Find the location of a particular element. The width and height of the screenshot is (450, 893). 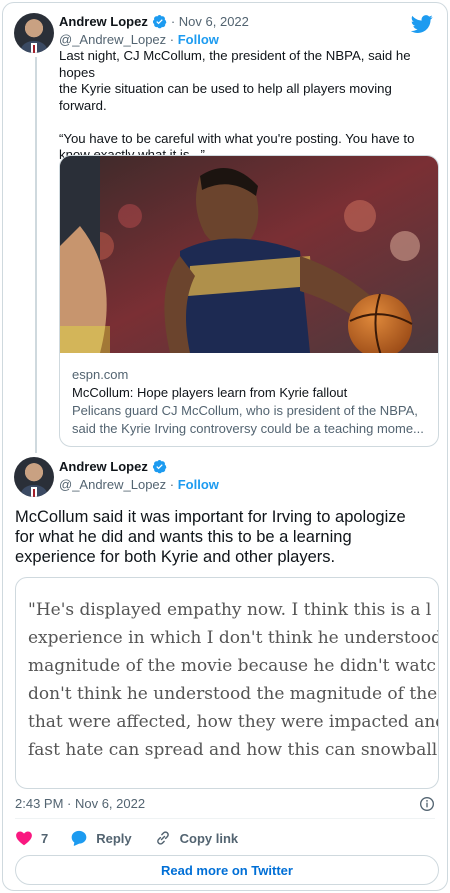

heart-icon is located at coordinates (24, 838).